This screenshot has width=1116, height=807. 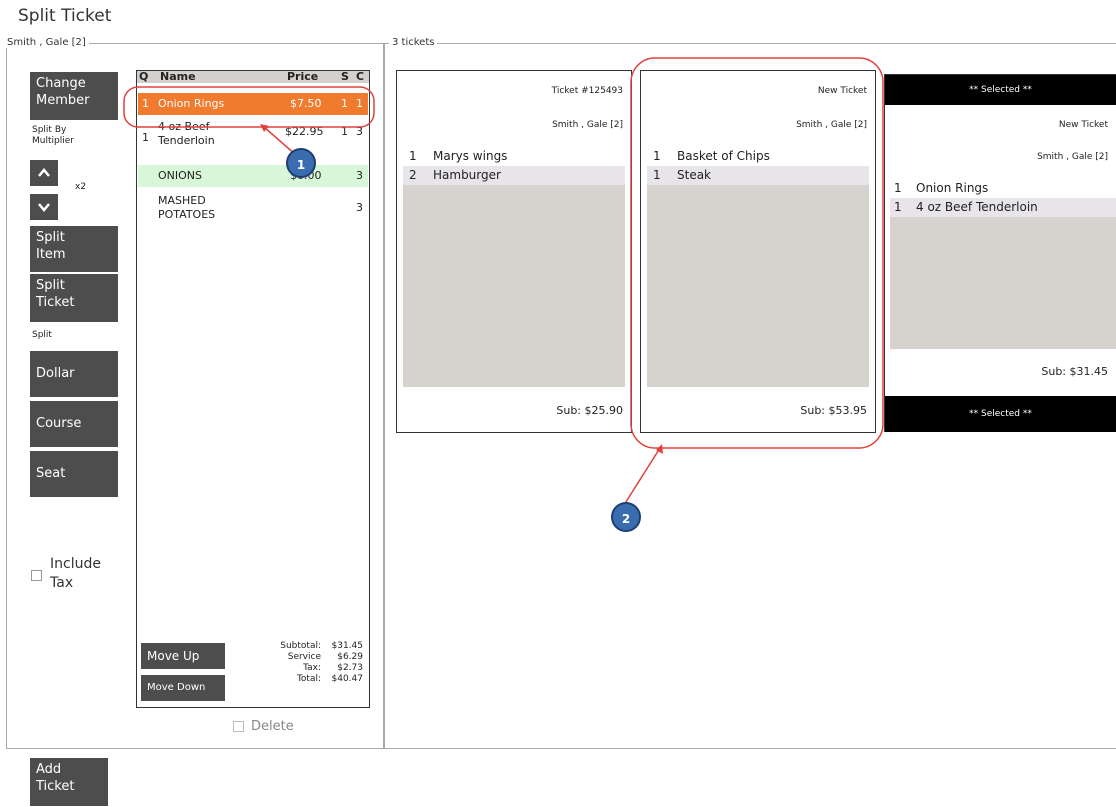 What do you see at coordinates (49, 769) in the screenshot?
I see `add-ticket-label-1: Add` at bounding box center [49, 769].